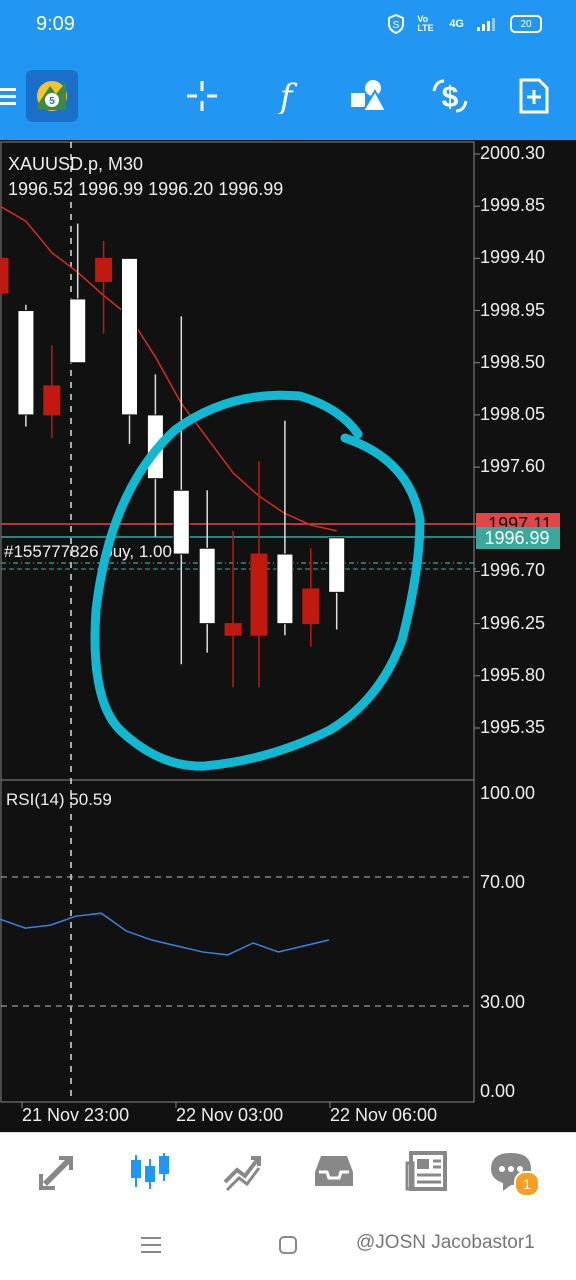 Image resolution: width=576 pixels, height=1280 pixels. I want to click on rsi-tick-label: 30.00, so click(503, 1001).